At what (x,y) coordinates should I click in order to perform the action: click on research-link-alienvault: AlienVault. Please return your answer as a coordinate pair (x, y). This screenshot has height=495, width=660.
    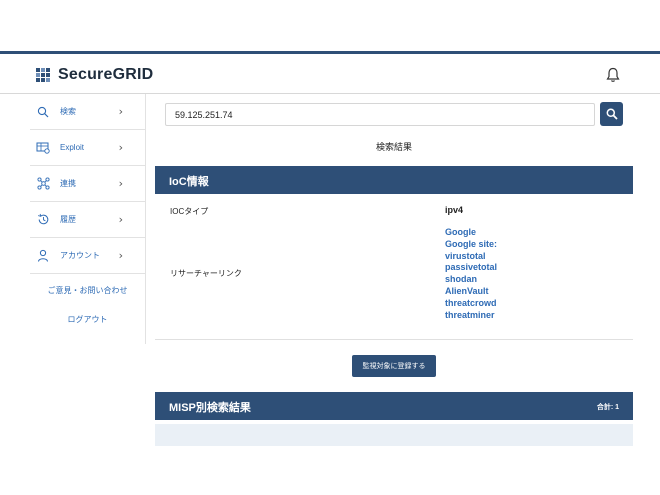
    Looking at the image, I should click on (471, 292).